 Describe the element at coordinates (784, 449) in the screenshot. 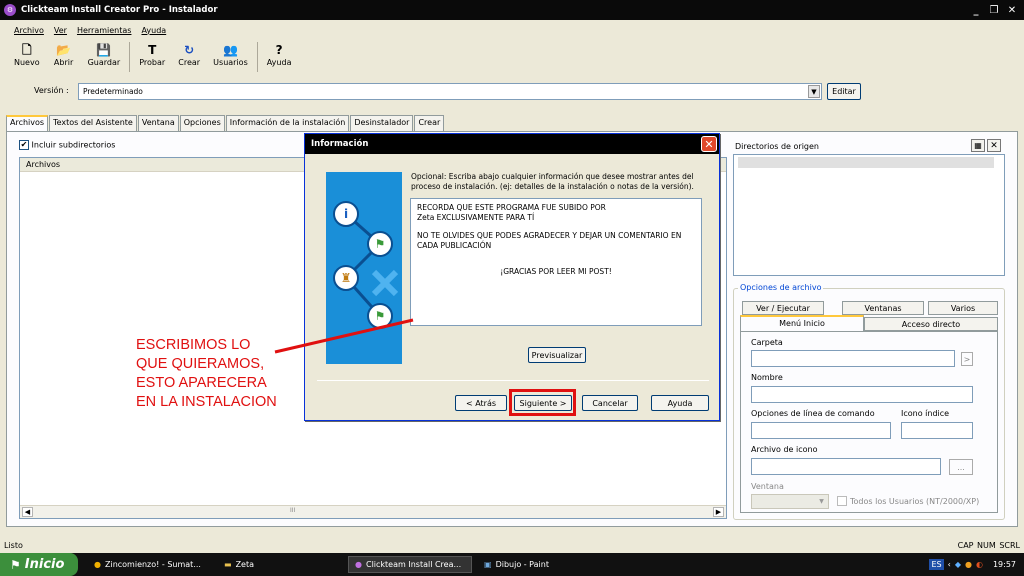

I see `icon-file-label: Archivo de icono` at that location.